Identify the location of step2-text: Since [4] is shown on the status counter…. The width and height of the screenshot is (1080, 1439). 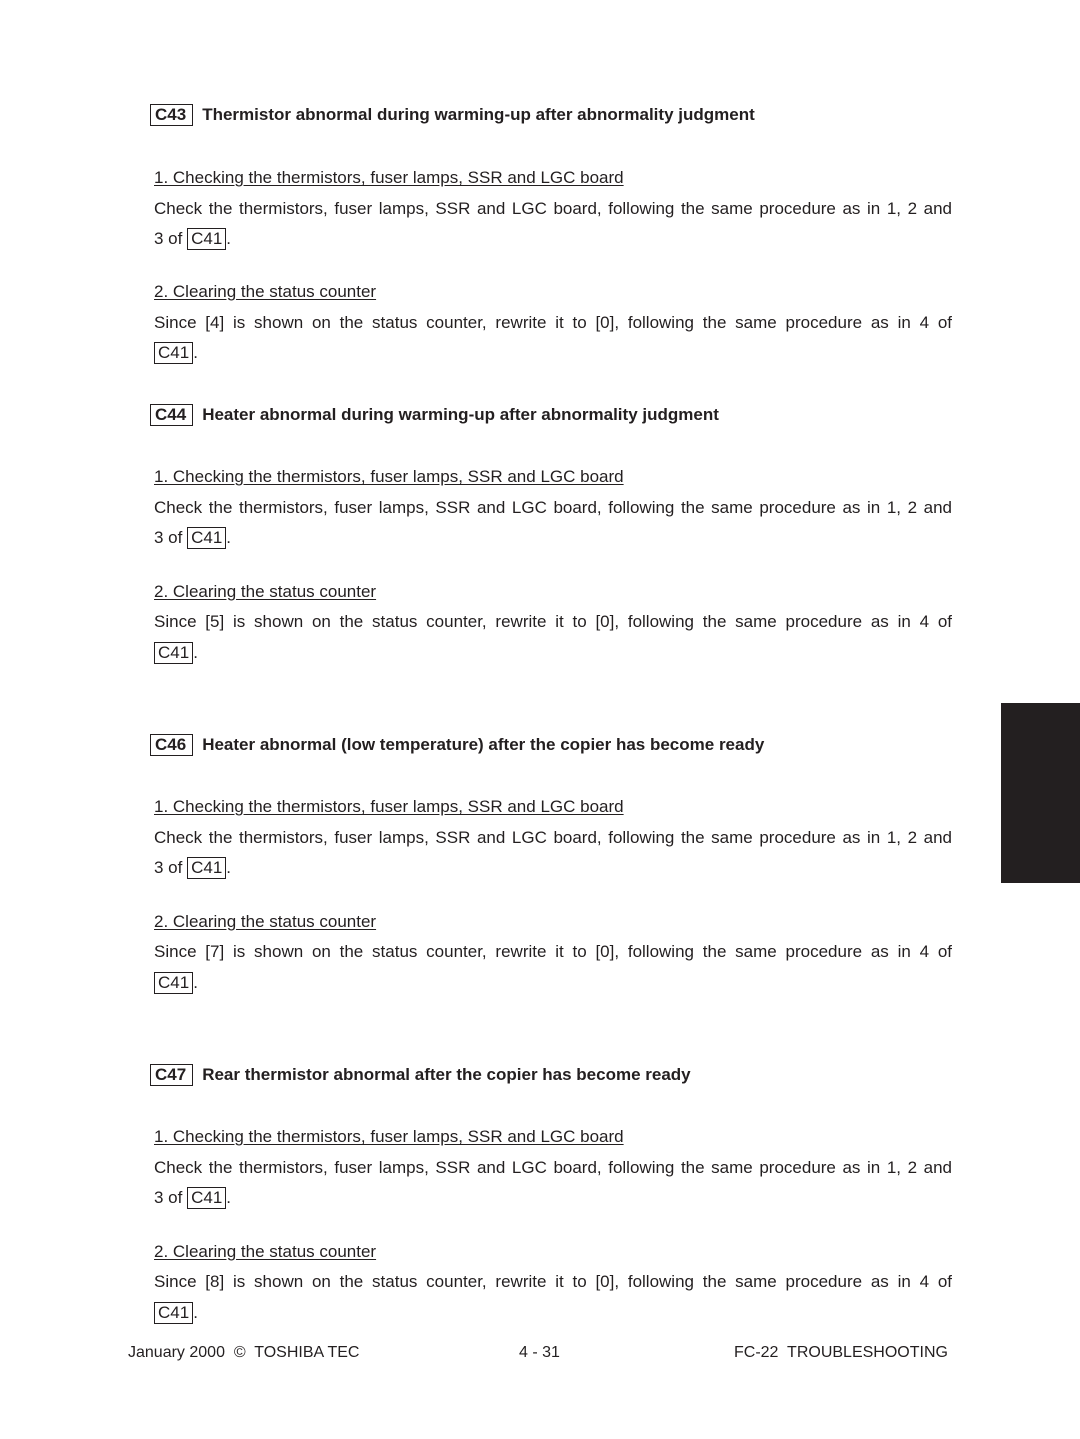
(553, 322).